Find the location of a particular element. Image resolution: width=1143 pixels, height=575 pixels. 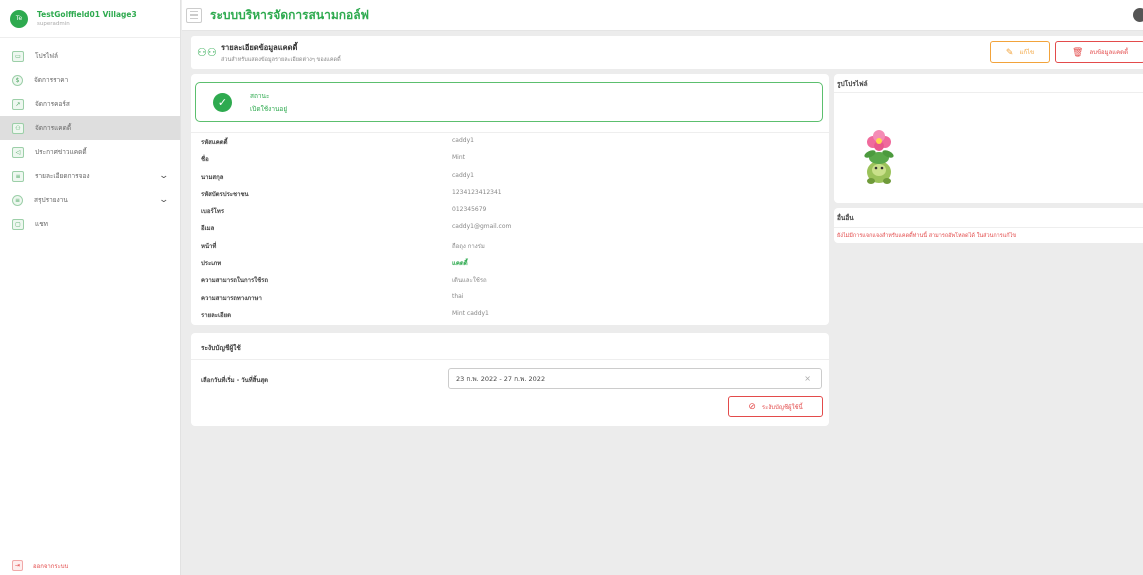

sidebar-item-reports: ≡ สรุปรายงาน ⌄ is located at coordinates (90, 200).